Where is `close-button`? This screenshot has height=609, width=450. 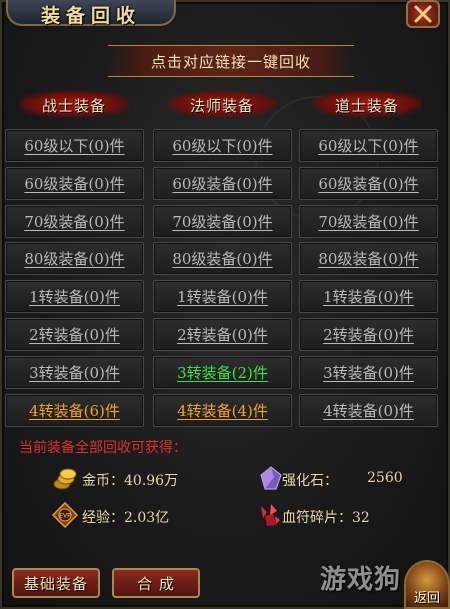
close-button is located at coordinates (423, 14).